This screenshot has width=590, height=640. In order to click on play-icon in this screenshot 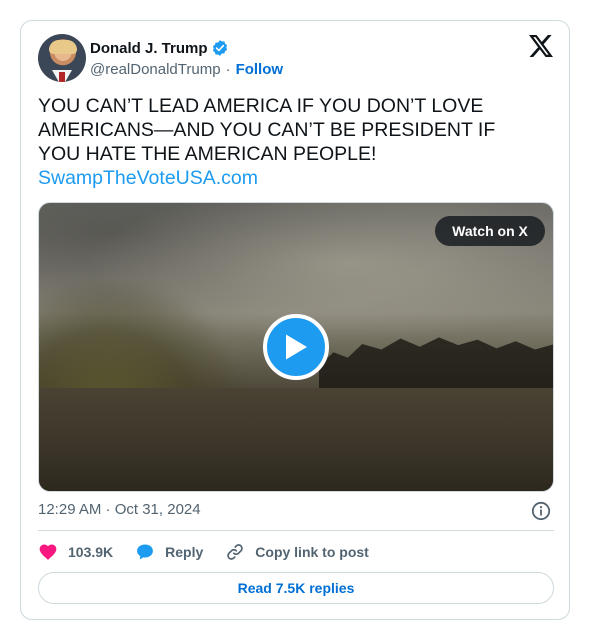, I will do `click(296, 347)`.